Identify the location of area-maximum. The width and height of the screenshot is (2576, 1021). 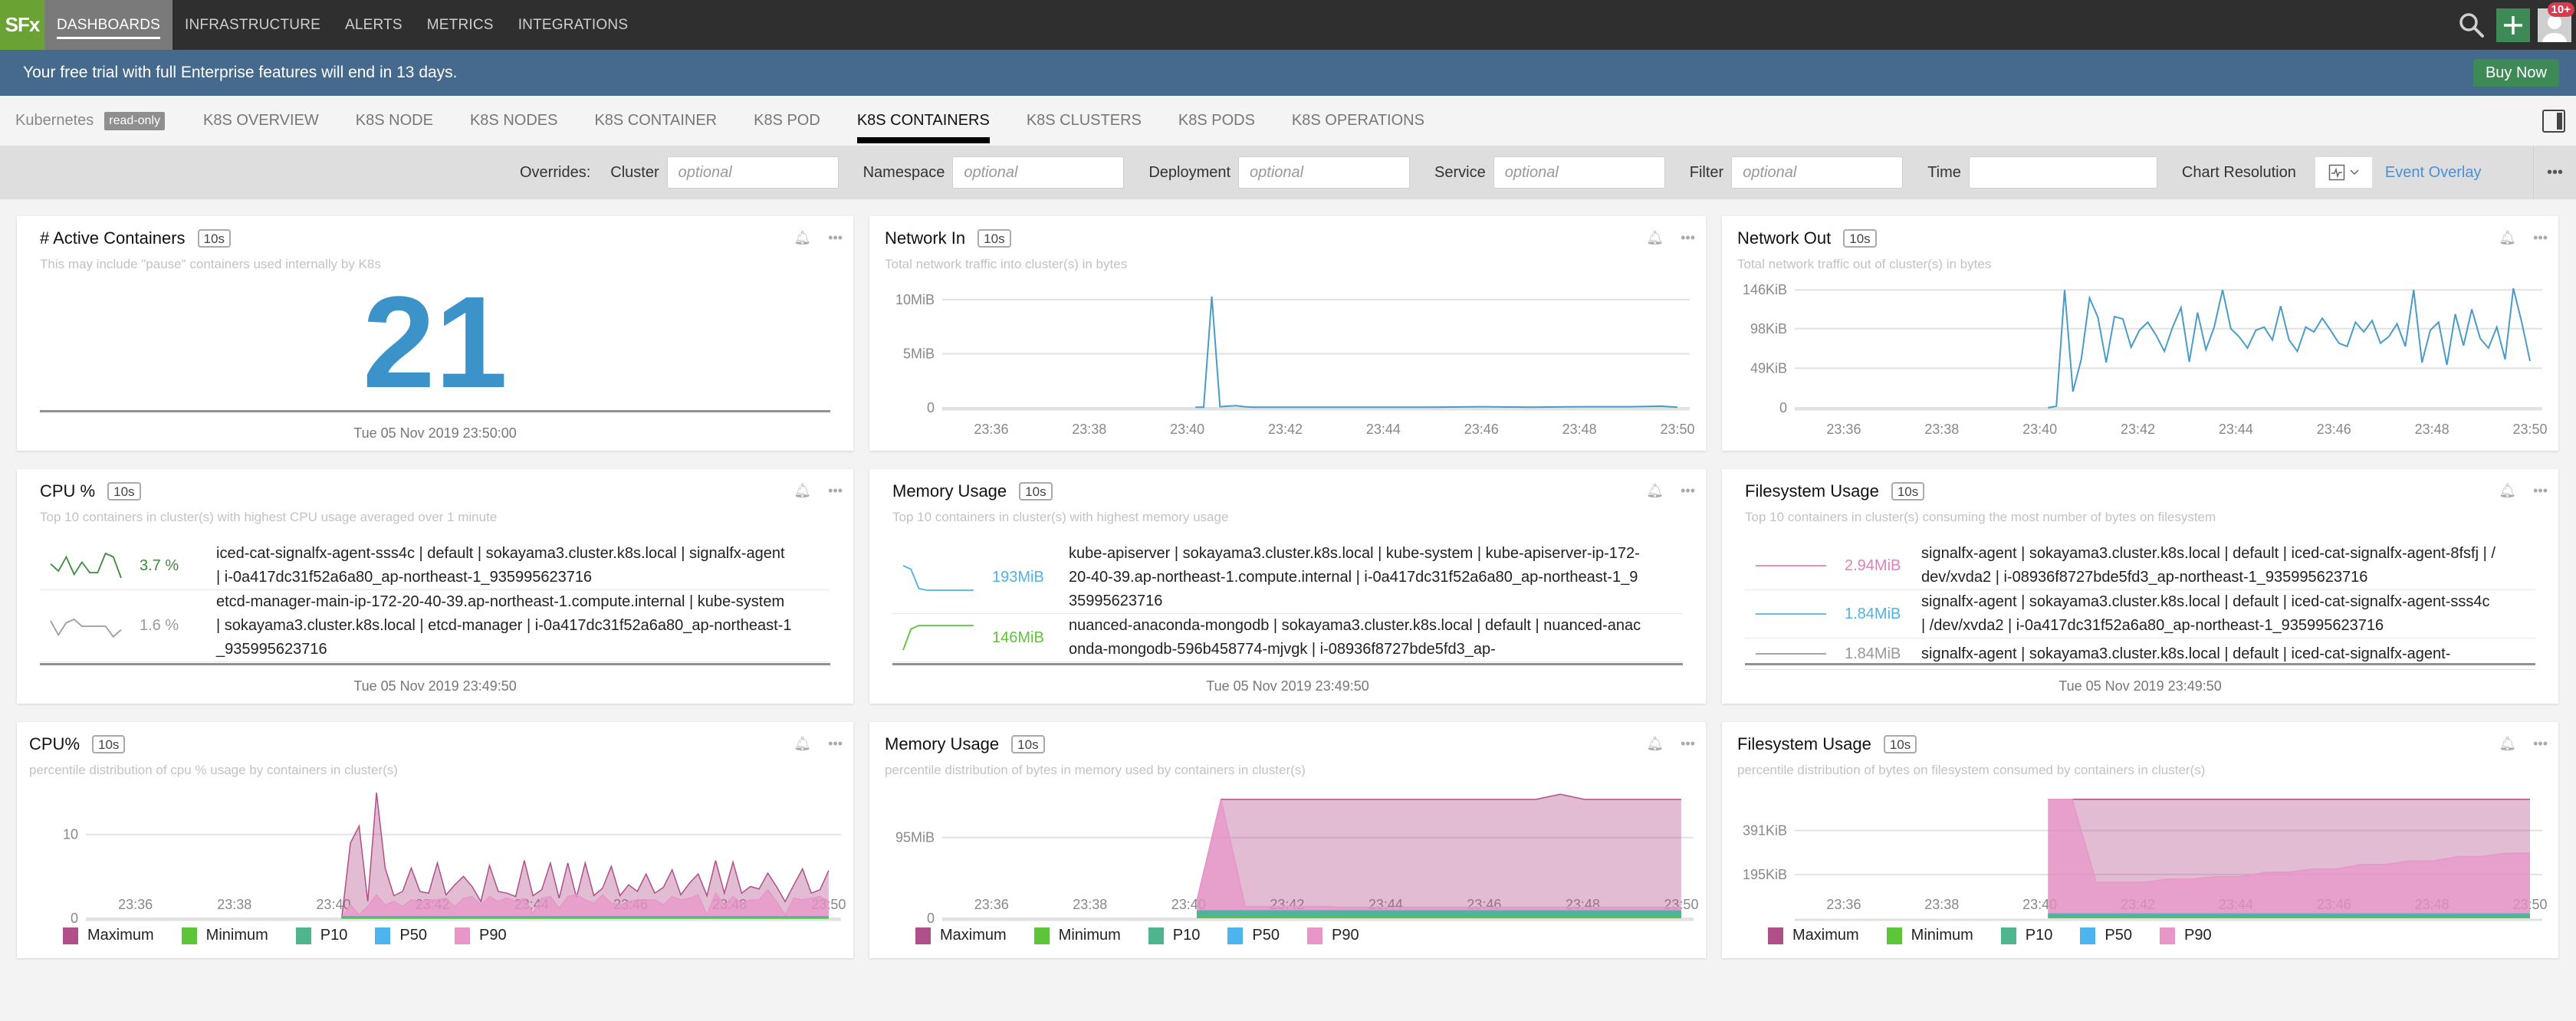
(1439, 856).